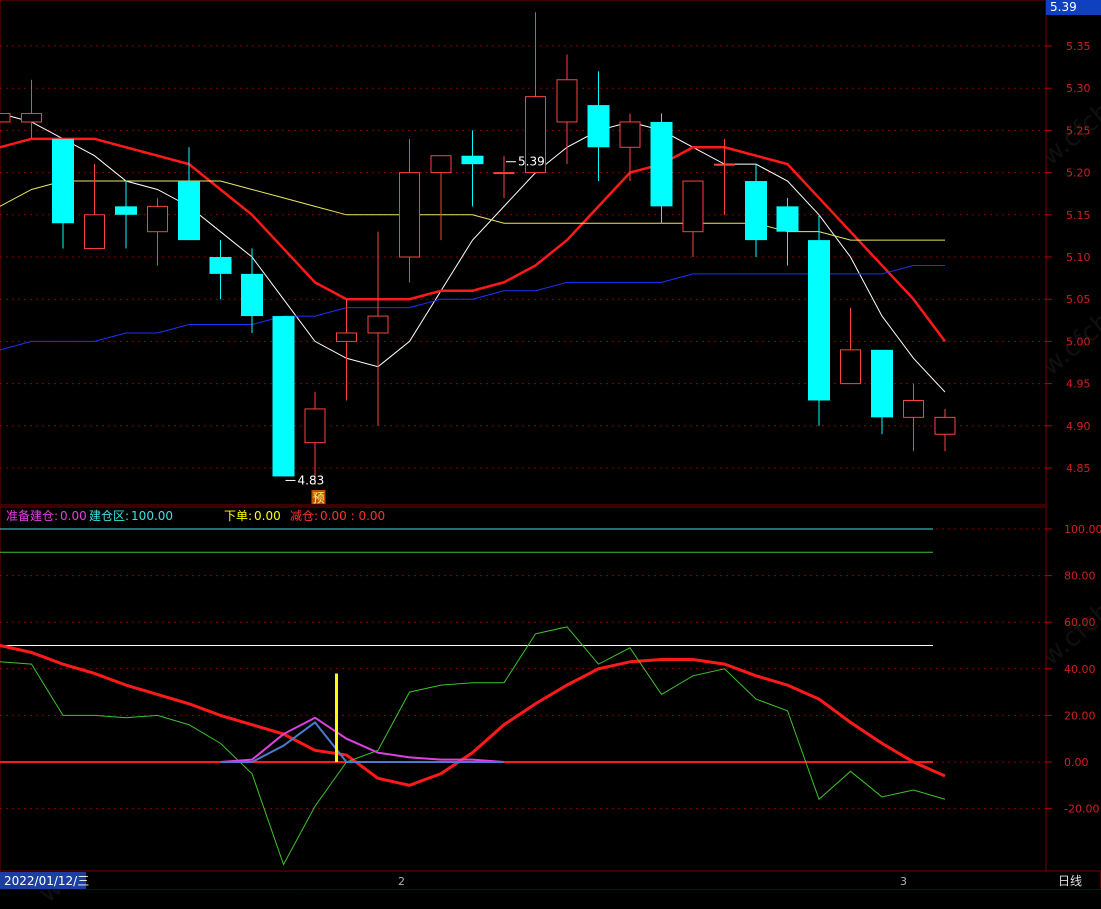 The width and height of the screenshot is (1101, 909). I want to click on price-annotation: 4.83, so click(311, 480).